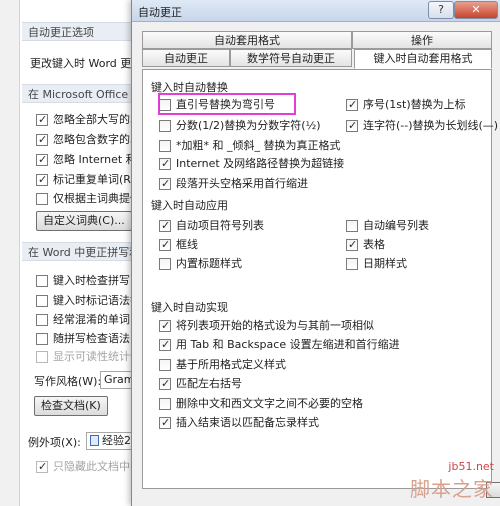  I want to click on option-label: 直引号替换为弯引号, so click(225, 104).